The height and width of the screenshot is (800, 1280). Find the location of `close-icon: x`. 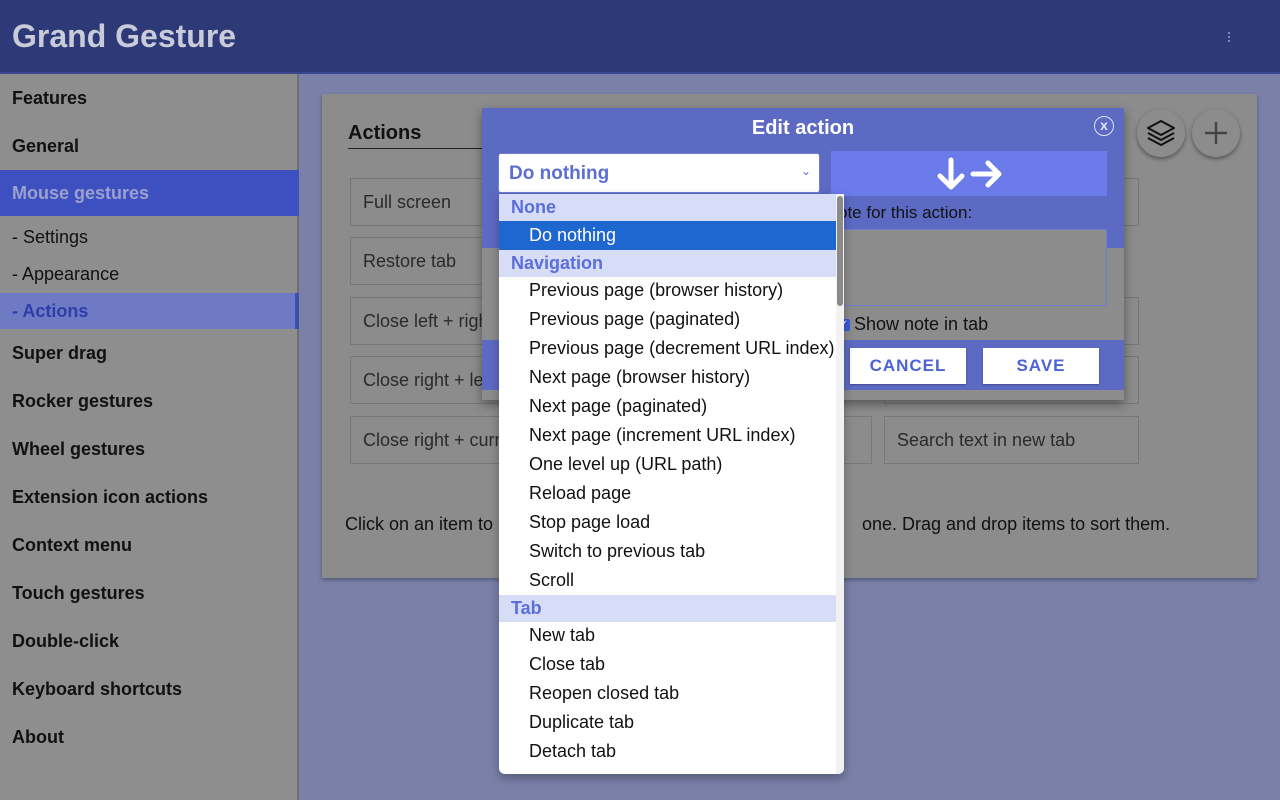

close-icon: x is located at coordinates (1104, 126).